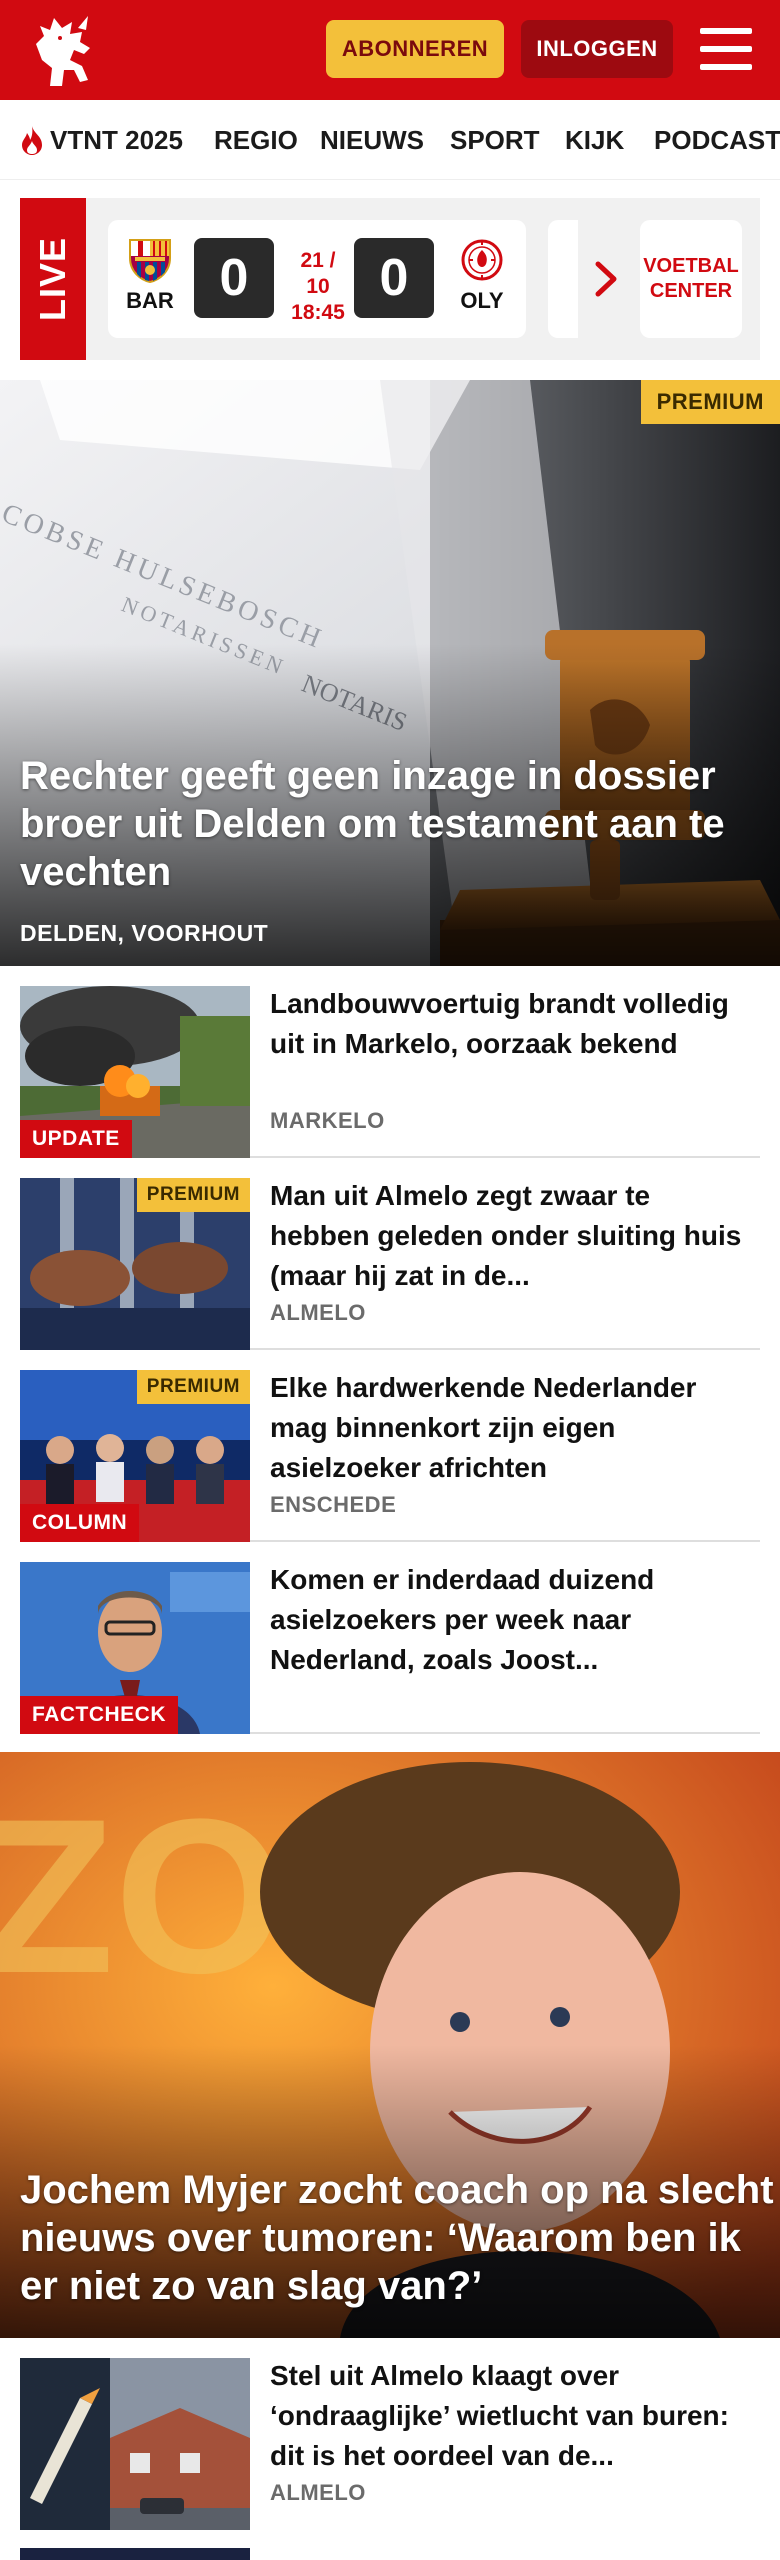 This screenshot has width=780, height=2560. What do you see at coordinates (135, 1648) in the screenshot?
I see `article-thumbnail: FACTCHECK` at bounding box center [135, 1648].